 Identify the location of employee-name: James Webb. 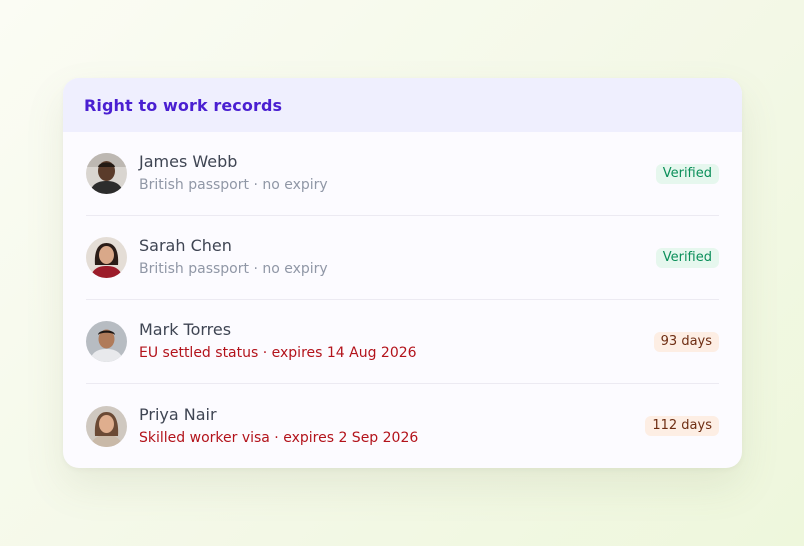
(188, 161).